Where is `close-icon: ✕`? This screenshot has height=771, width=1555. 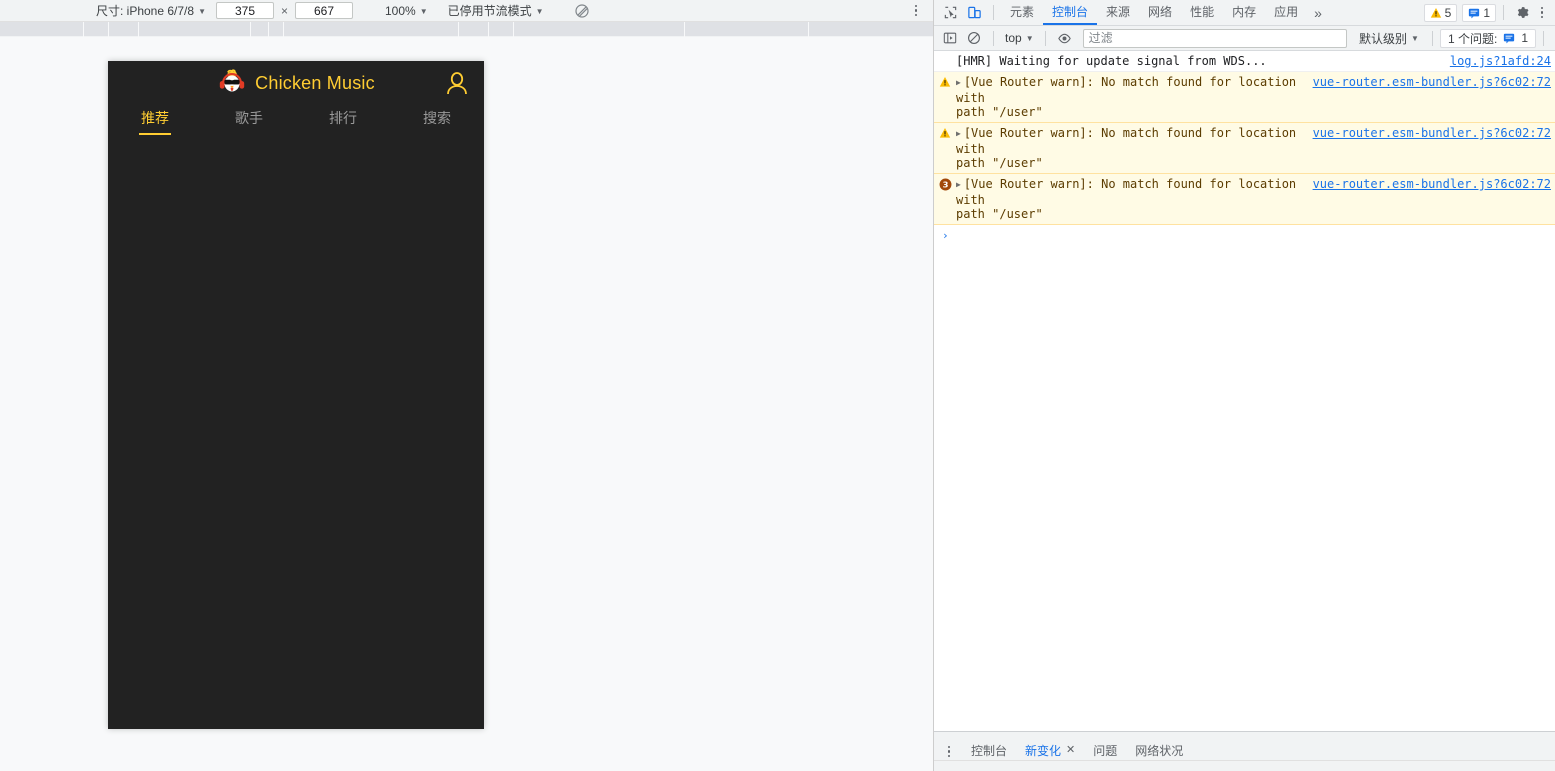
close-icon: ✕ is located at coordinates (1070, 750).